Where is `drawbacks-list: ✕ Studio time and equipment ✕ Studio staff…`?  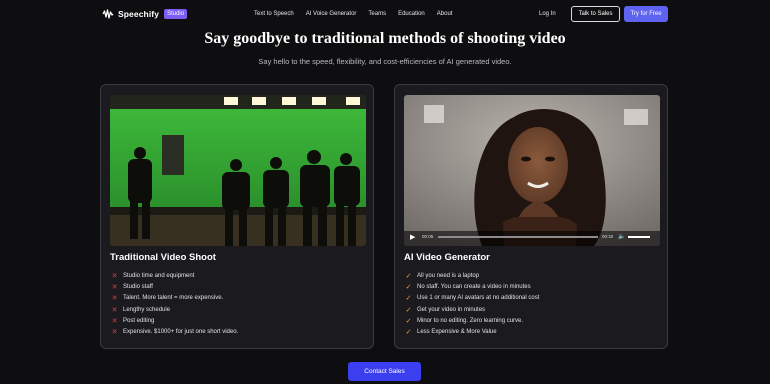
drawbacks-list: ✕ Studio time and equipment ✕ Studio staff… is located at coordinates (174, 304).